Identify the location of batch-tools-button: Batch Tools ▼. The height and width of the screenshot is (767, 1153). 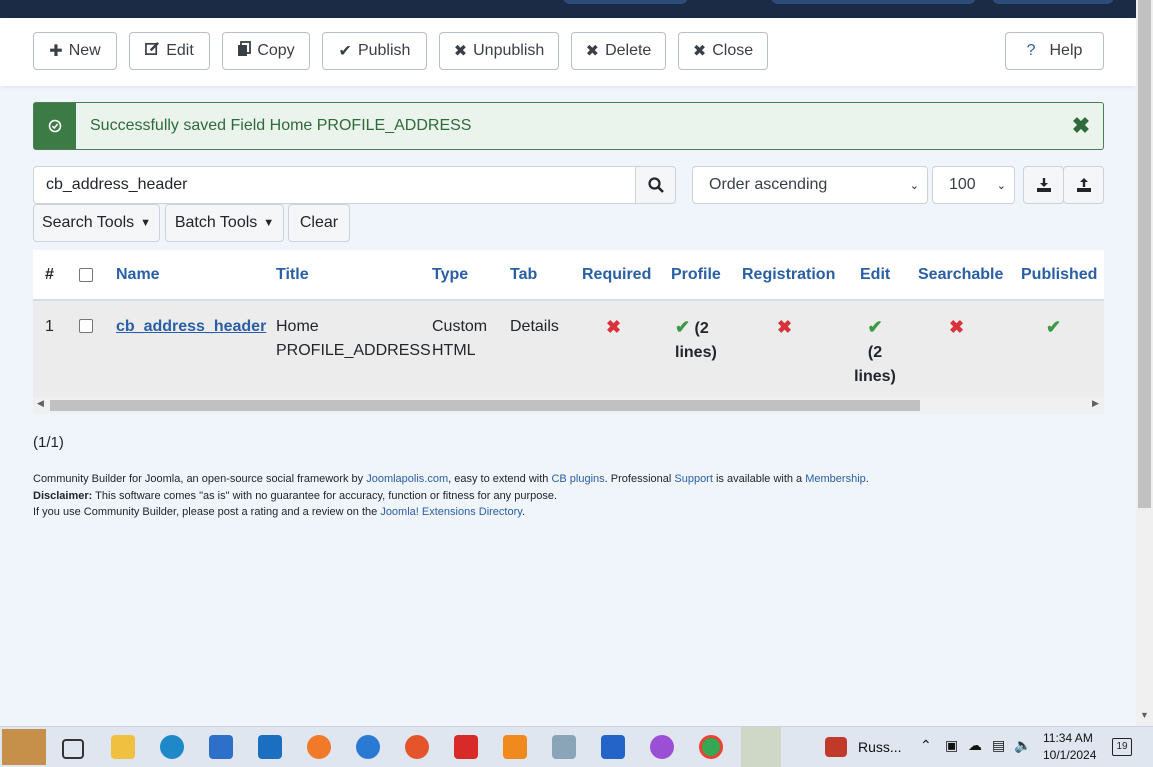
(224, 223).